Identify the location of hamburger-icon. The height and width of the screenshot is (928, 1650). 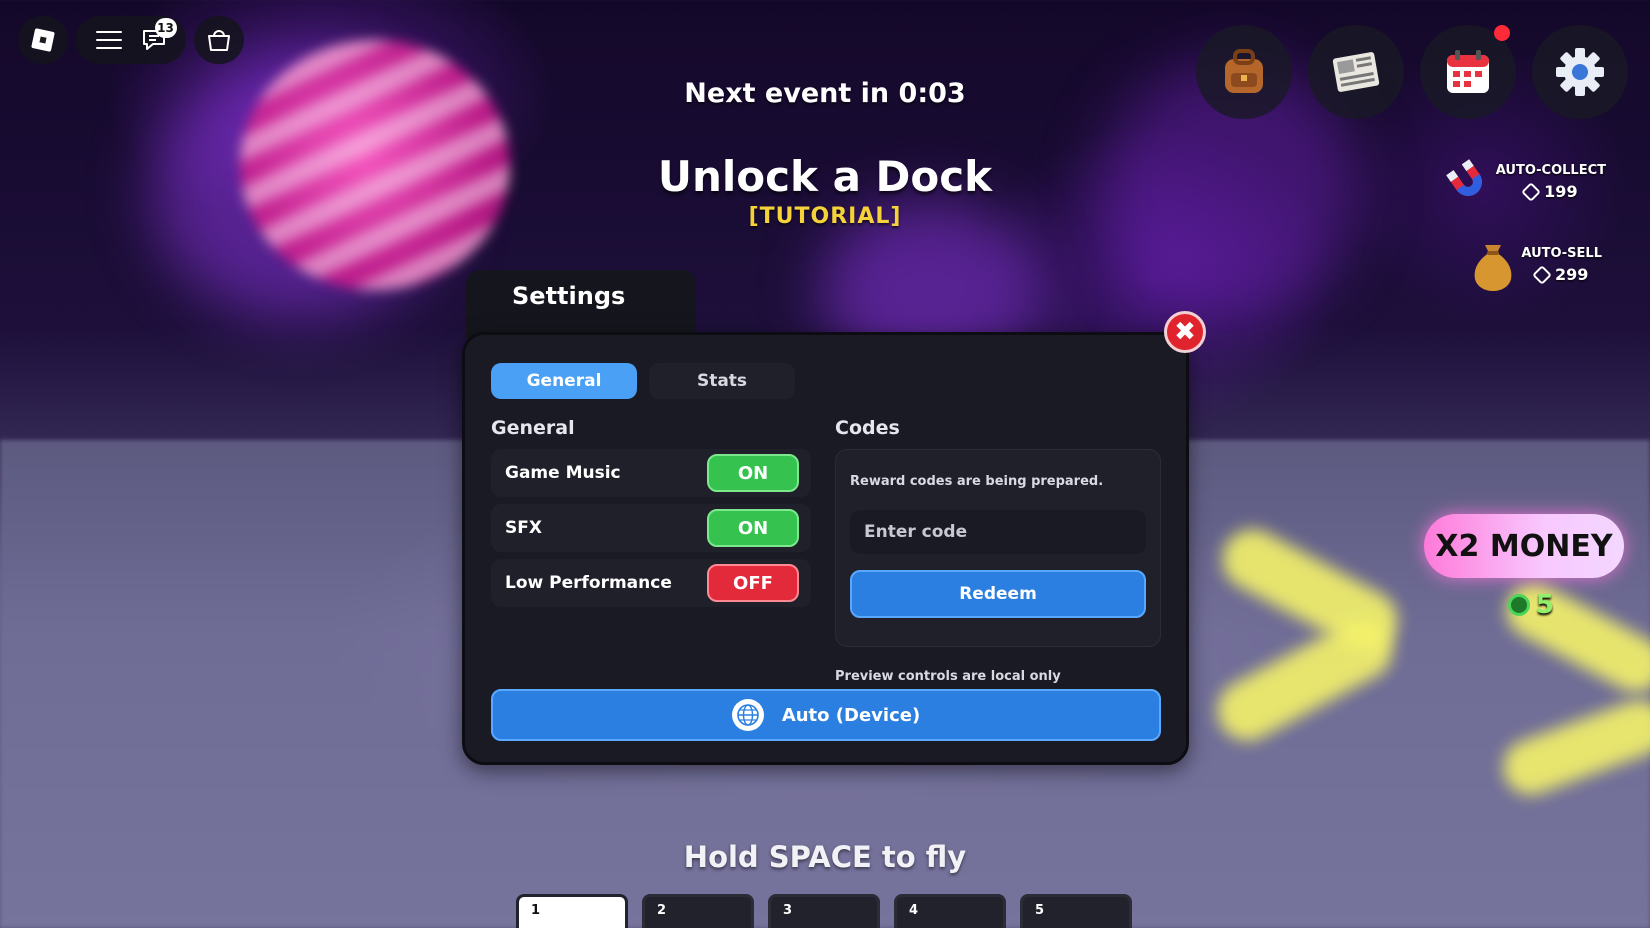
(108, 40).